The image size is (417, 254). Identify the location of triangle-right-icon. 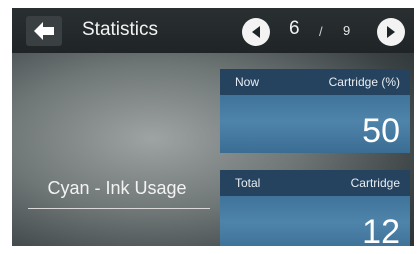
(391, 32).